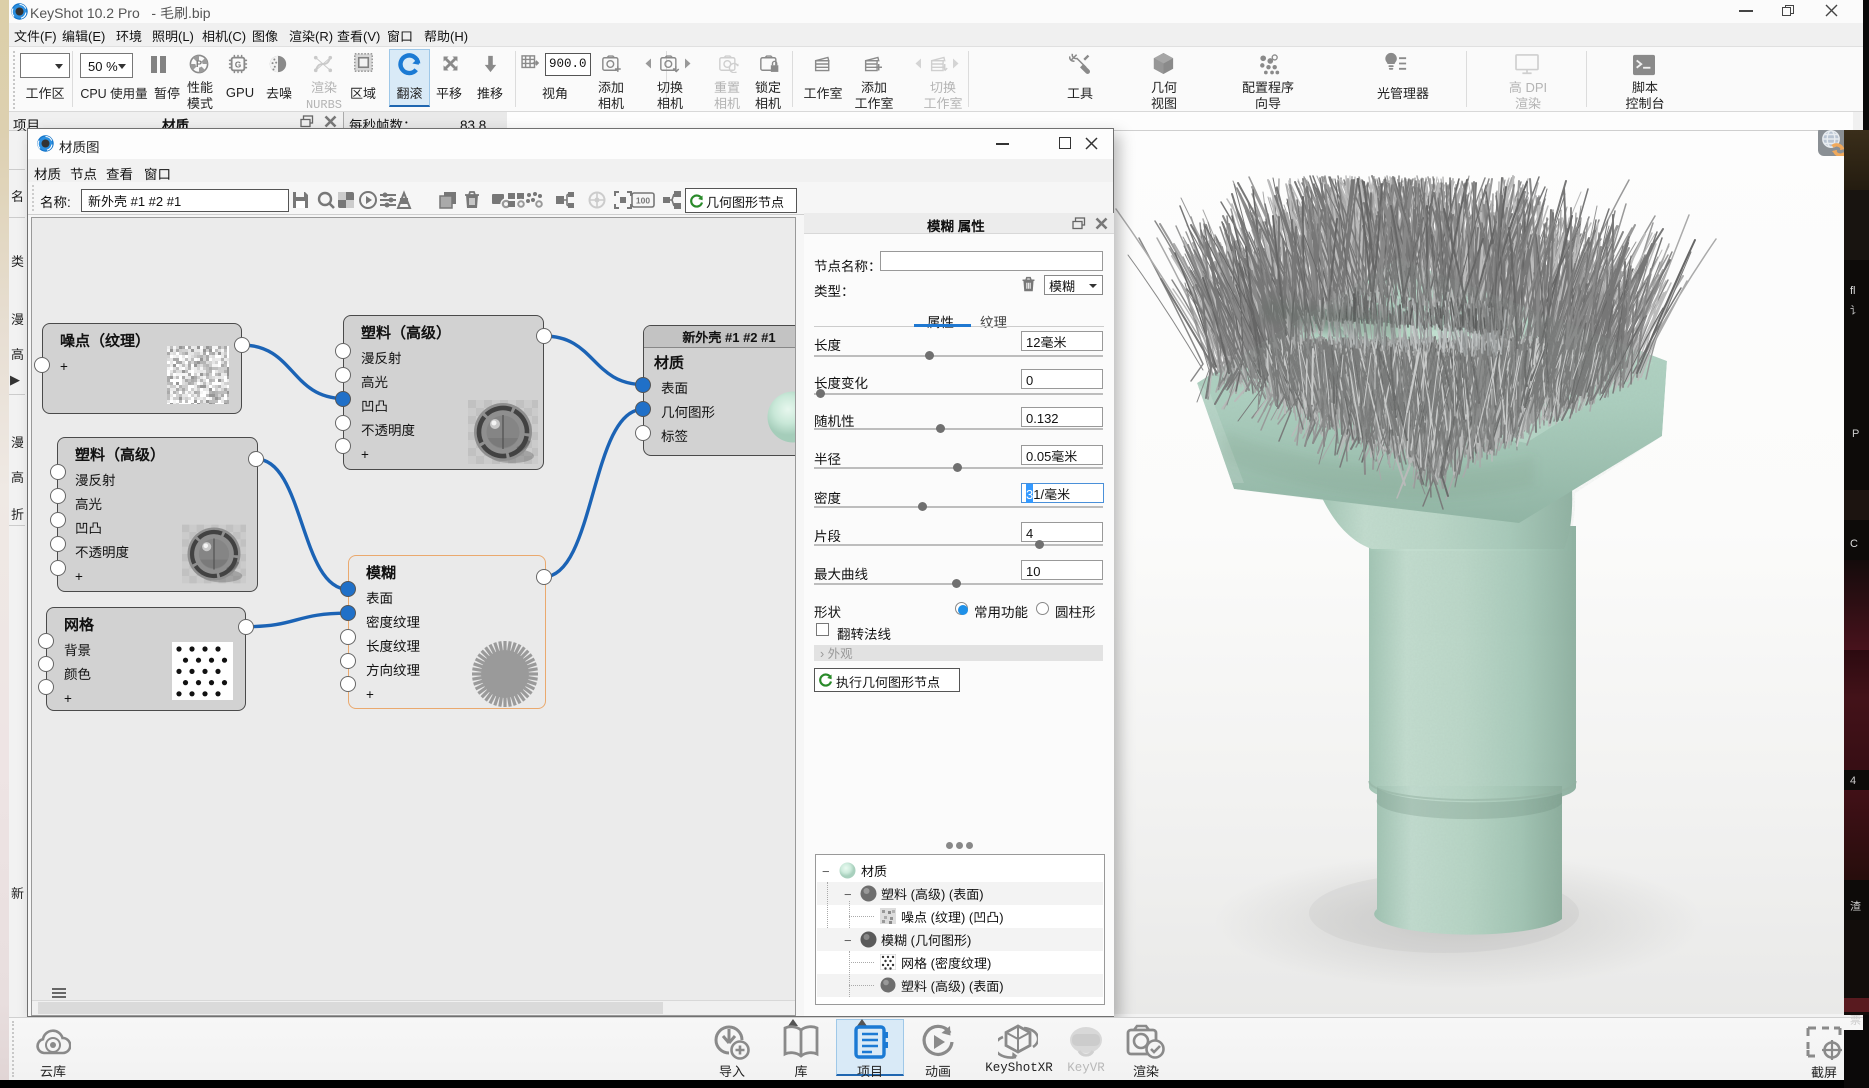 The image size is (1869, 1088). I want to click on svg-text: P, so click(199, 64).